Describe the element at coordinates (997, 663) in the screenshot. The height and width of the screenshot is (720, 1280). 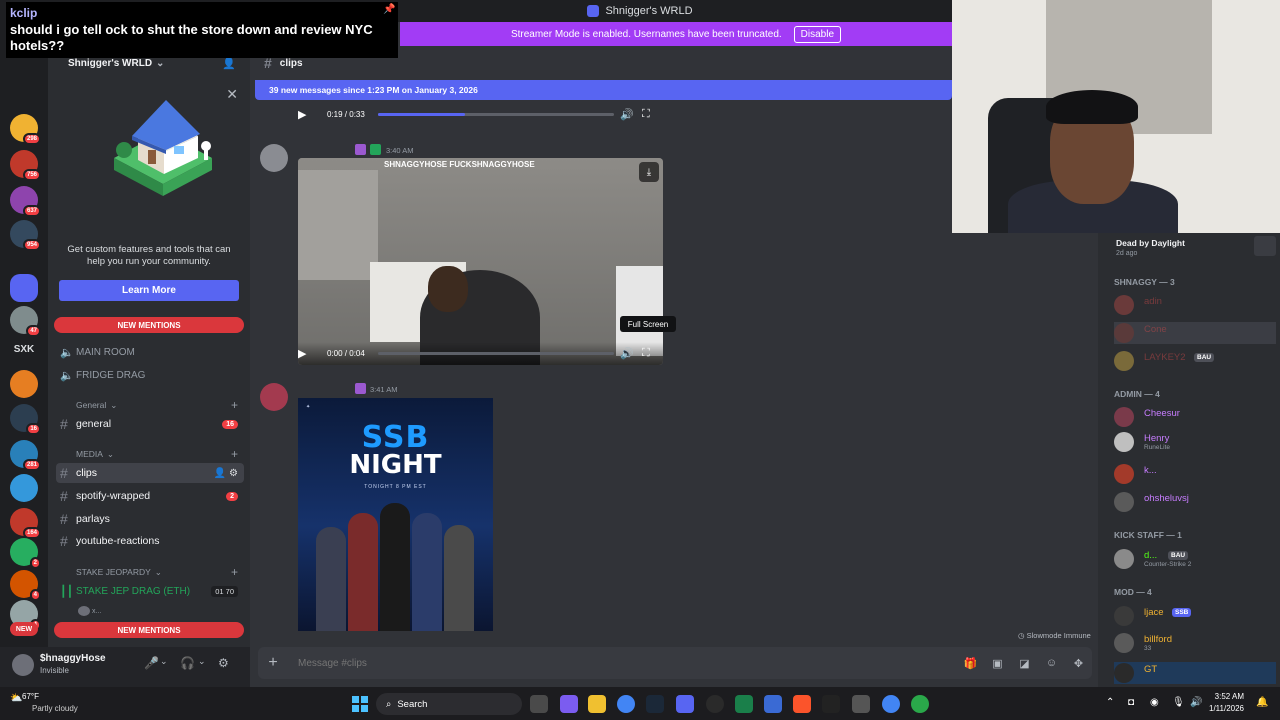
I see `gif-icon: ▣` at that location.